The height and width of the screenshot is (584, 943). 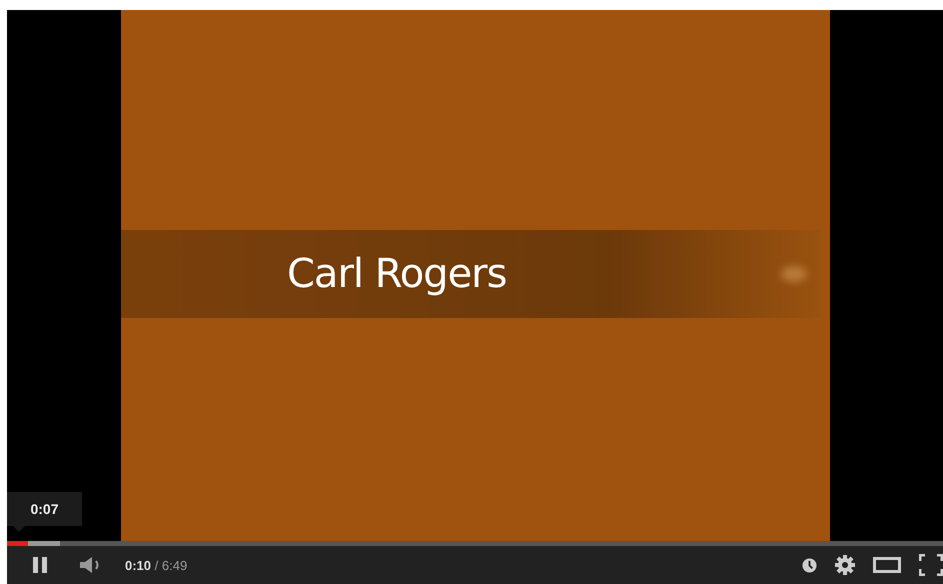 What do you see at coordinates (156, 565) in the screenshot?
I see `time-display: 0:10 / 6:49` at bounding box center [156, 565].